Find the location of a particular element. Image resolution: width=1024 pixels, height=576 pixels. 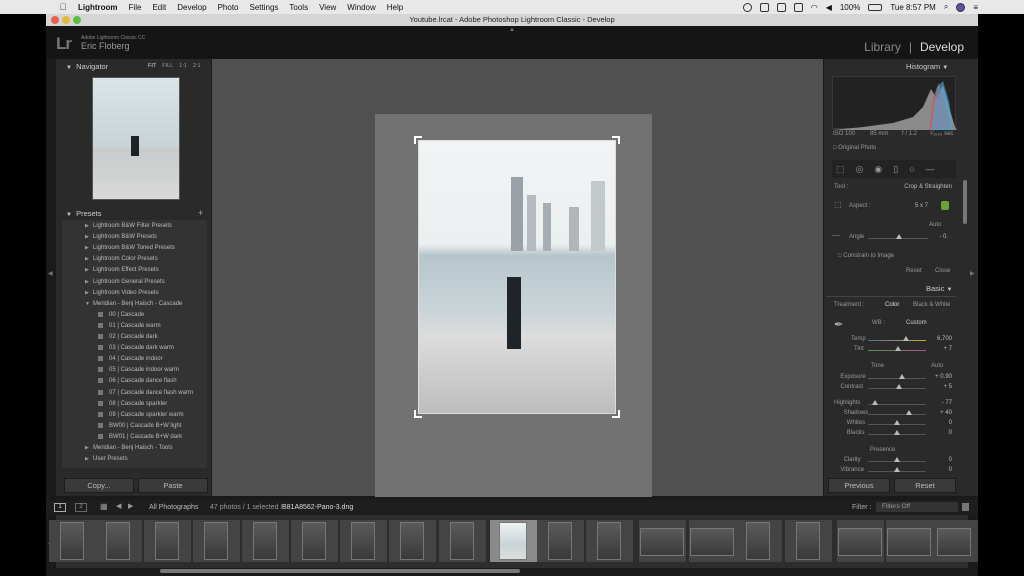

basic-header: Basic ▼ is located at coordinates (939, 289).